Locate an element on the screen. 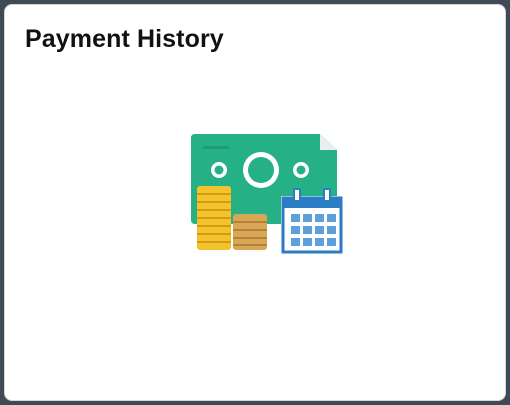 This screenshot has height=405, width=510. gold-coin-stack-icon is located at coordinates (214, 218).